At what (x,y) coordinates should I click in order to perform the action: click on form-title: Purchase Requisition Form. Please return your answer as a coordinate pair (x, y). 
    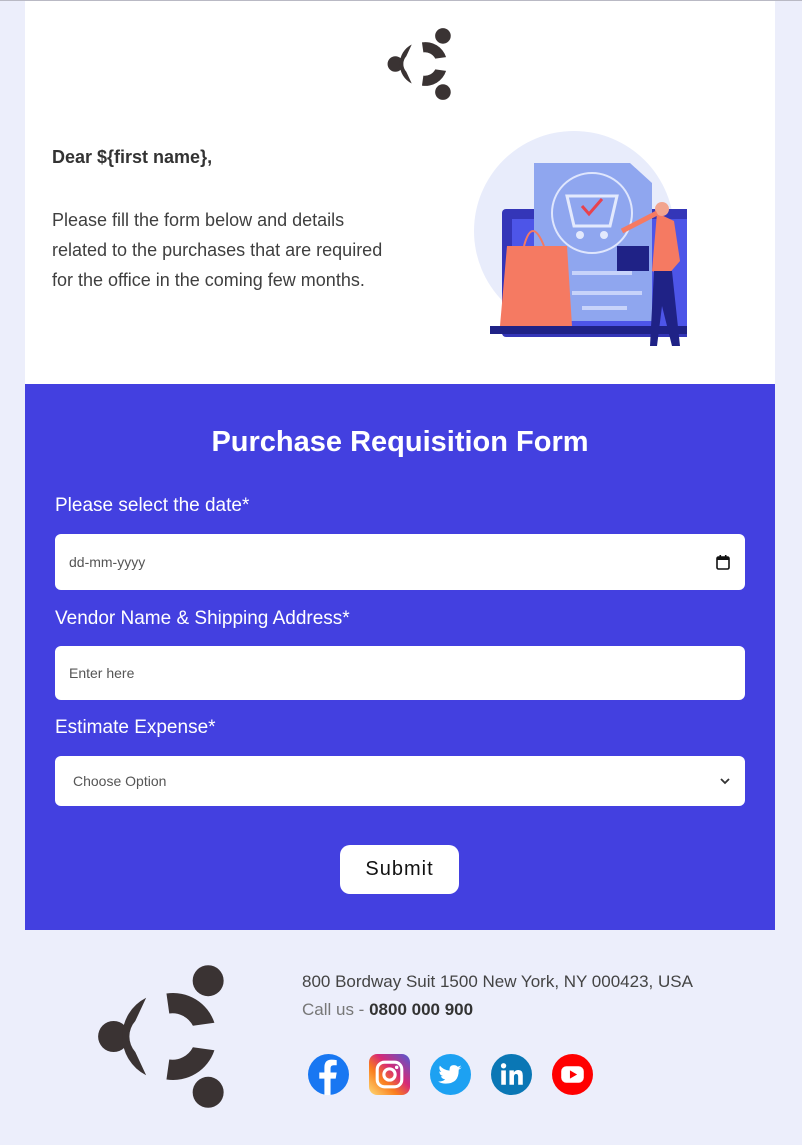
    Looking at the image, I should click on (400, 442).